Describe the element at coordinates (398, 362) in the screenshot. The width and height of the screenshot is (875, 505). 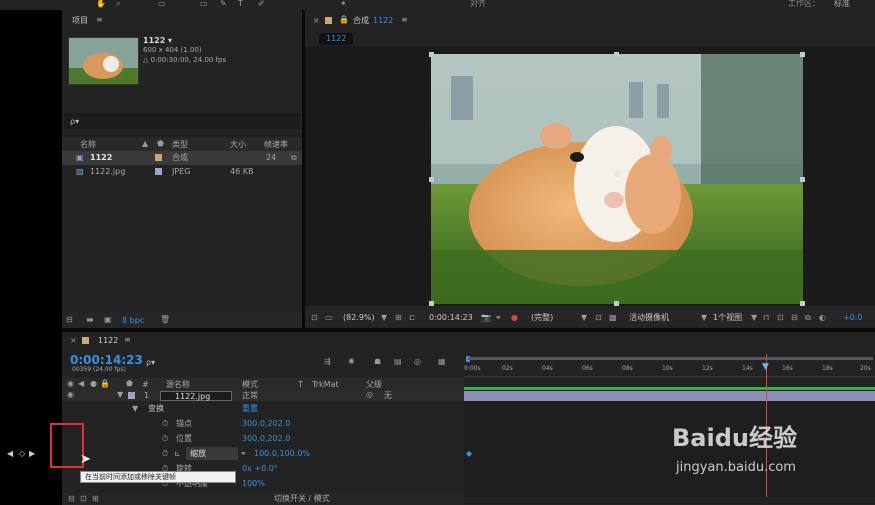
I see `frame-blending-icon: ▤` at that location.